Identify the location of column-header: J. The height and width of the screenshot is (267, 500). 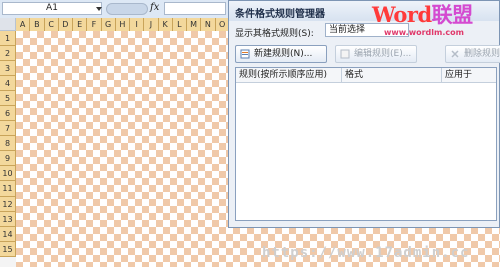
(151, 24).